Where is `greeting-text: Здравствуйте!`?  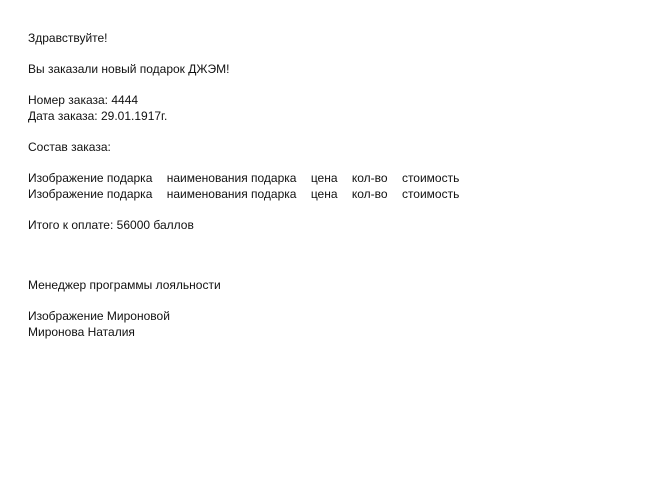
greeting-text: Здравствуйте! is located at coordinates (68, 38).